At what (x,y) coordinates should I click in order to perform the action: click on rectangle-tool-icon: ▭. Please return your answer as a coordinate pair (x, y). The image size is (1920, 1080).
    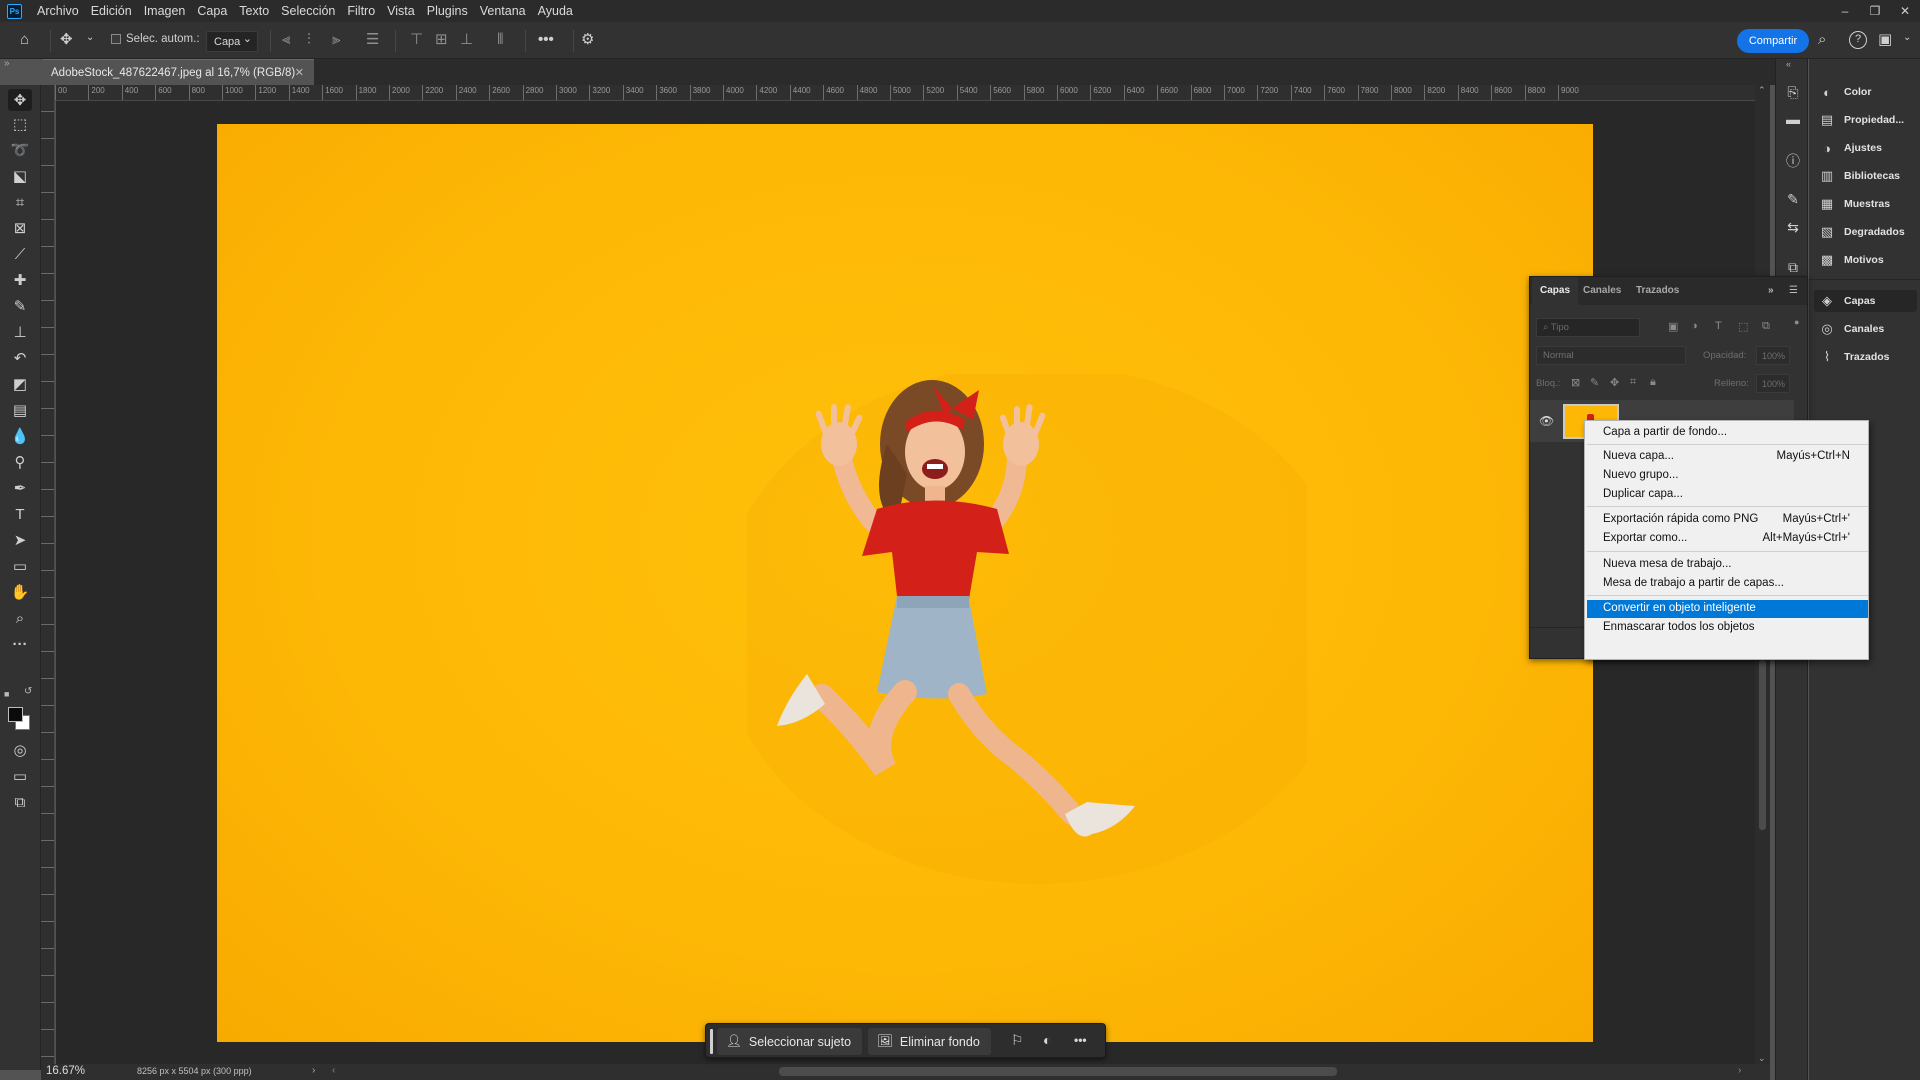
    Looking at the image, I should click on (20, 566).